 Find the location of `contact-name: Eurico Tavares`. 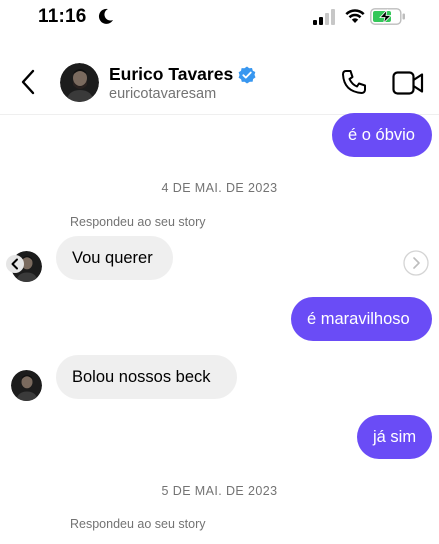

contact-name: Eurico Tavares is located at coordinates (171, 74).